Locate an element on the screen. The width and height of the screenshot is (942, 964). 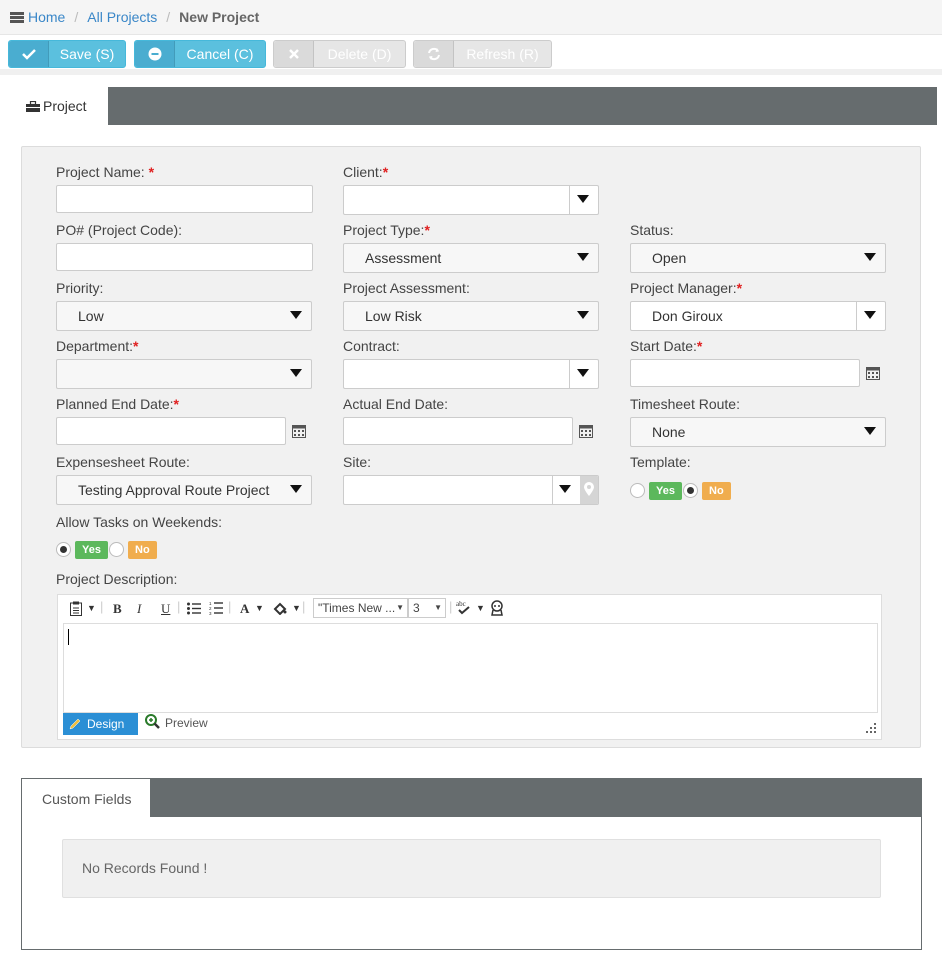
design-mode-tab: Design is located at coordinates (100, 724).